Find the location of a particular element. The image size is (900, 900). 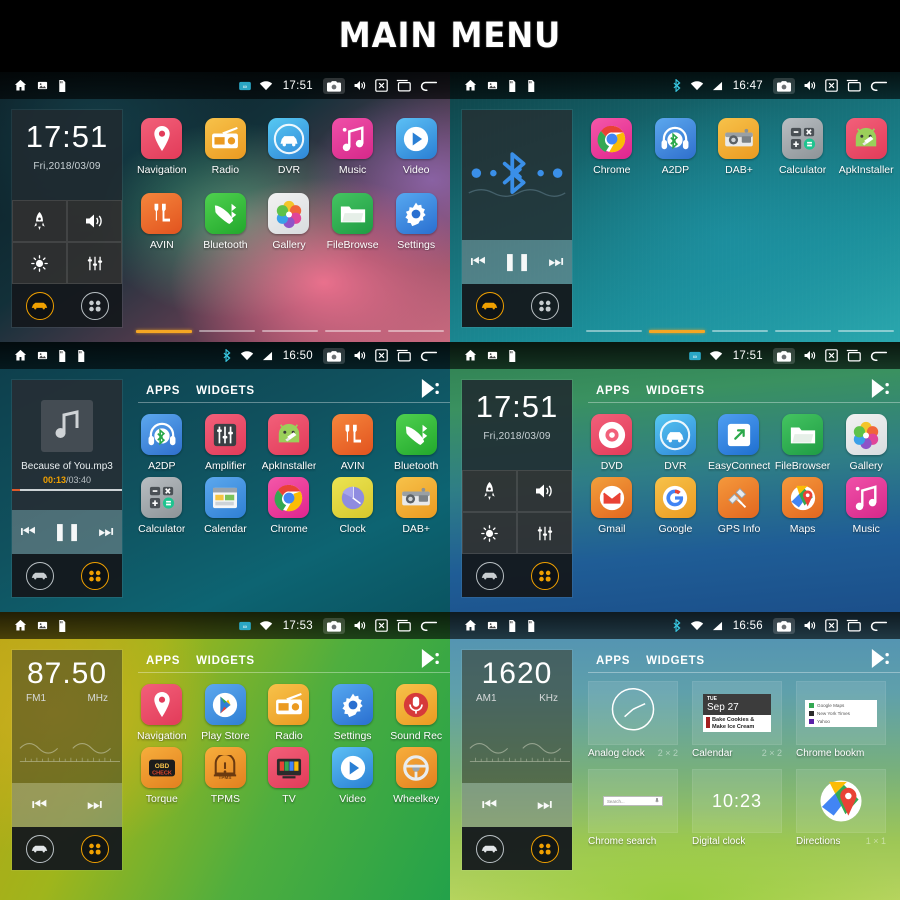

tab-widgets: WIDGETS is located at coordinates (225, 394).